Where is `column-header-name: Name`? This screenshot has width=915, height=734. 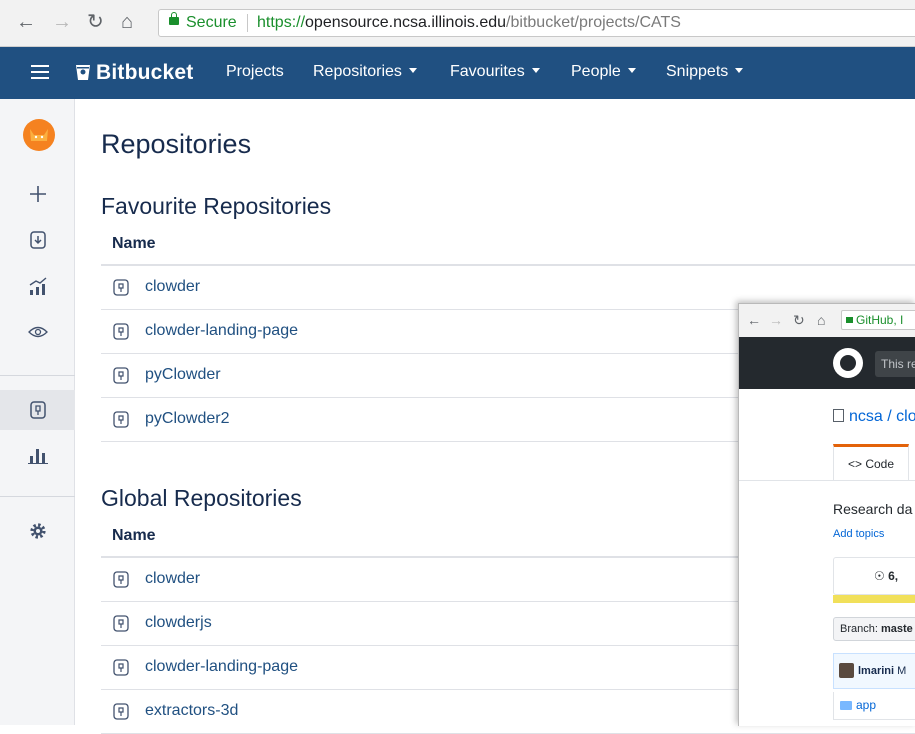
column-header-name: Name is located at coordinates (508, 244).